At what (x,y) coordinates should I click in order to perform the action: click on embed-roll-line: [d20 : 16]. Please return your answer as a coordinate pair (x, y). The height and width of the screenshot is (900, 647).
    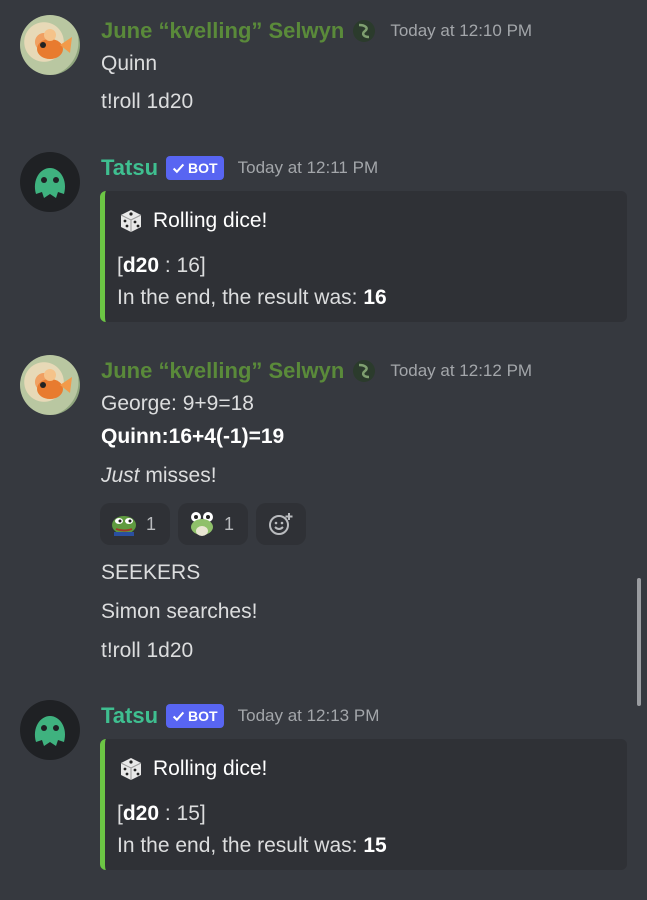
    Looking at the image, I should click on (161, 266).